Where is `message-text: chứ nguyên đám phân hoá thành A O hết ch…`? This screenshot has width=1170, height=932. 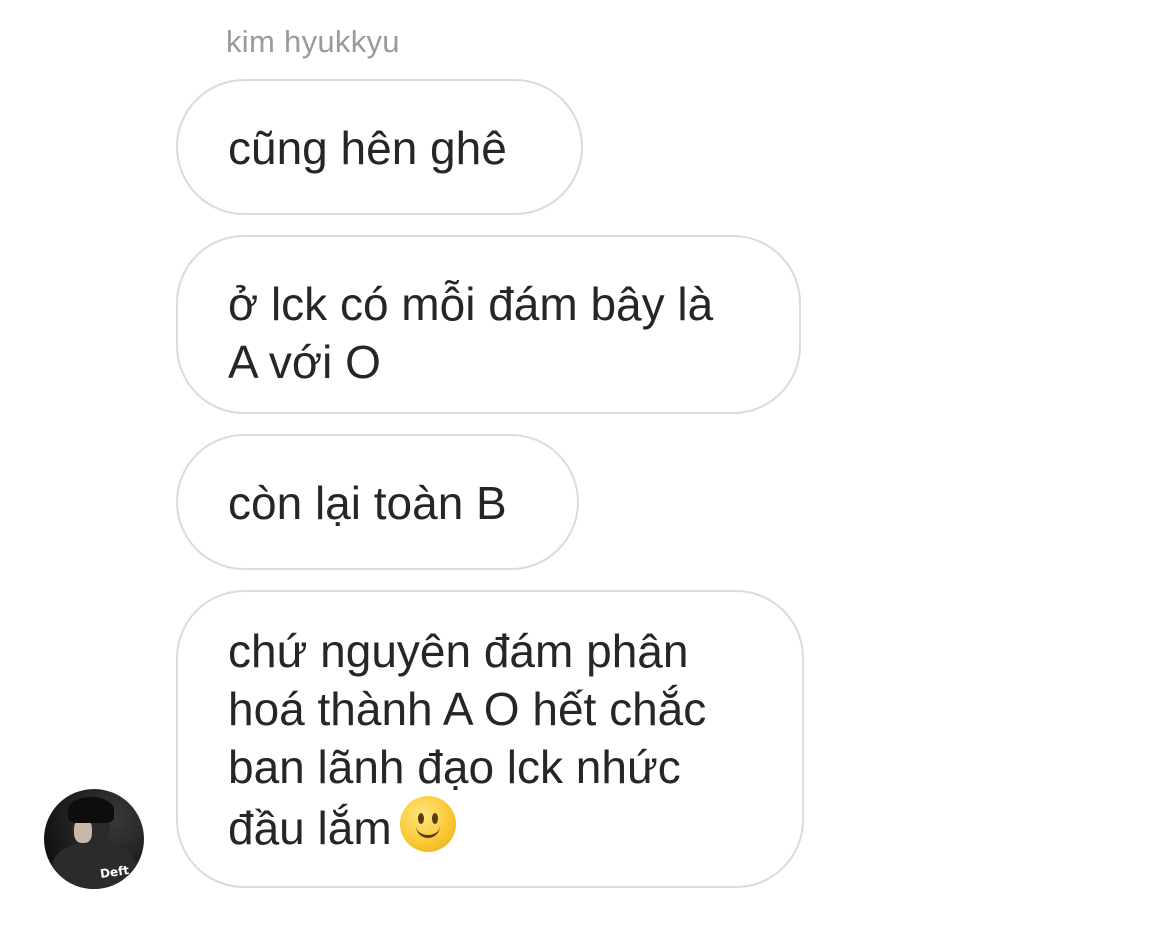
message-text: chứ nguyên đám phân hoá thành A O hết ch… is located at coordinates (467, 739).